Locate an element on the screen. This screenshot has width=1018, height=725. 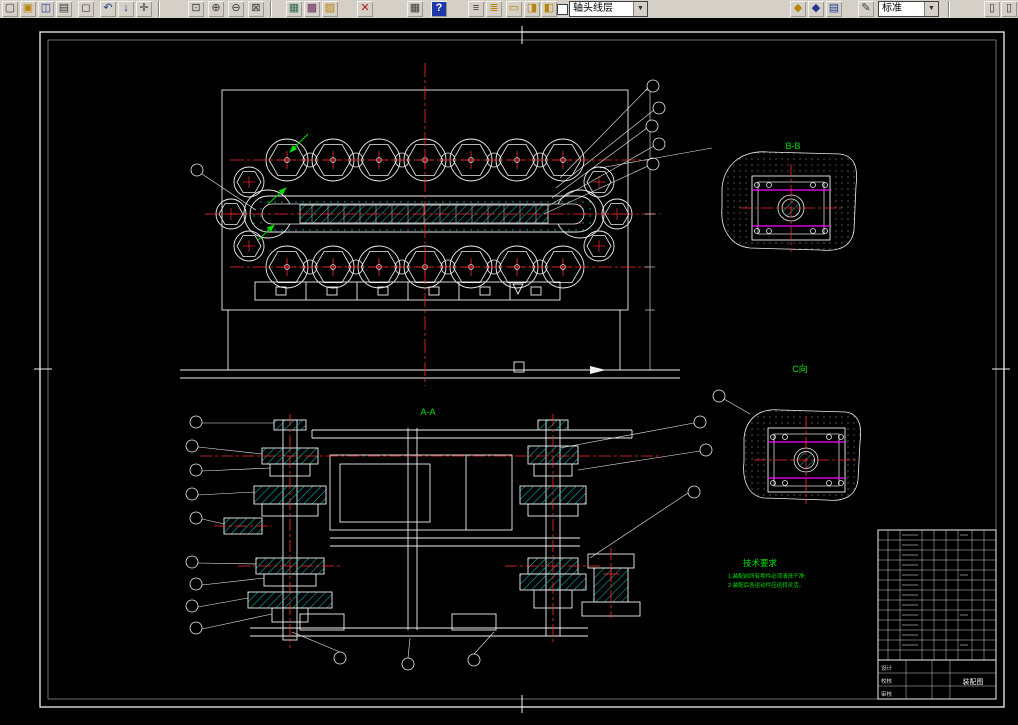
view-c: C向 is located at coordinates (787, 433).